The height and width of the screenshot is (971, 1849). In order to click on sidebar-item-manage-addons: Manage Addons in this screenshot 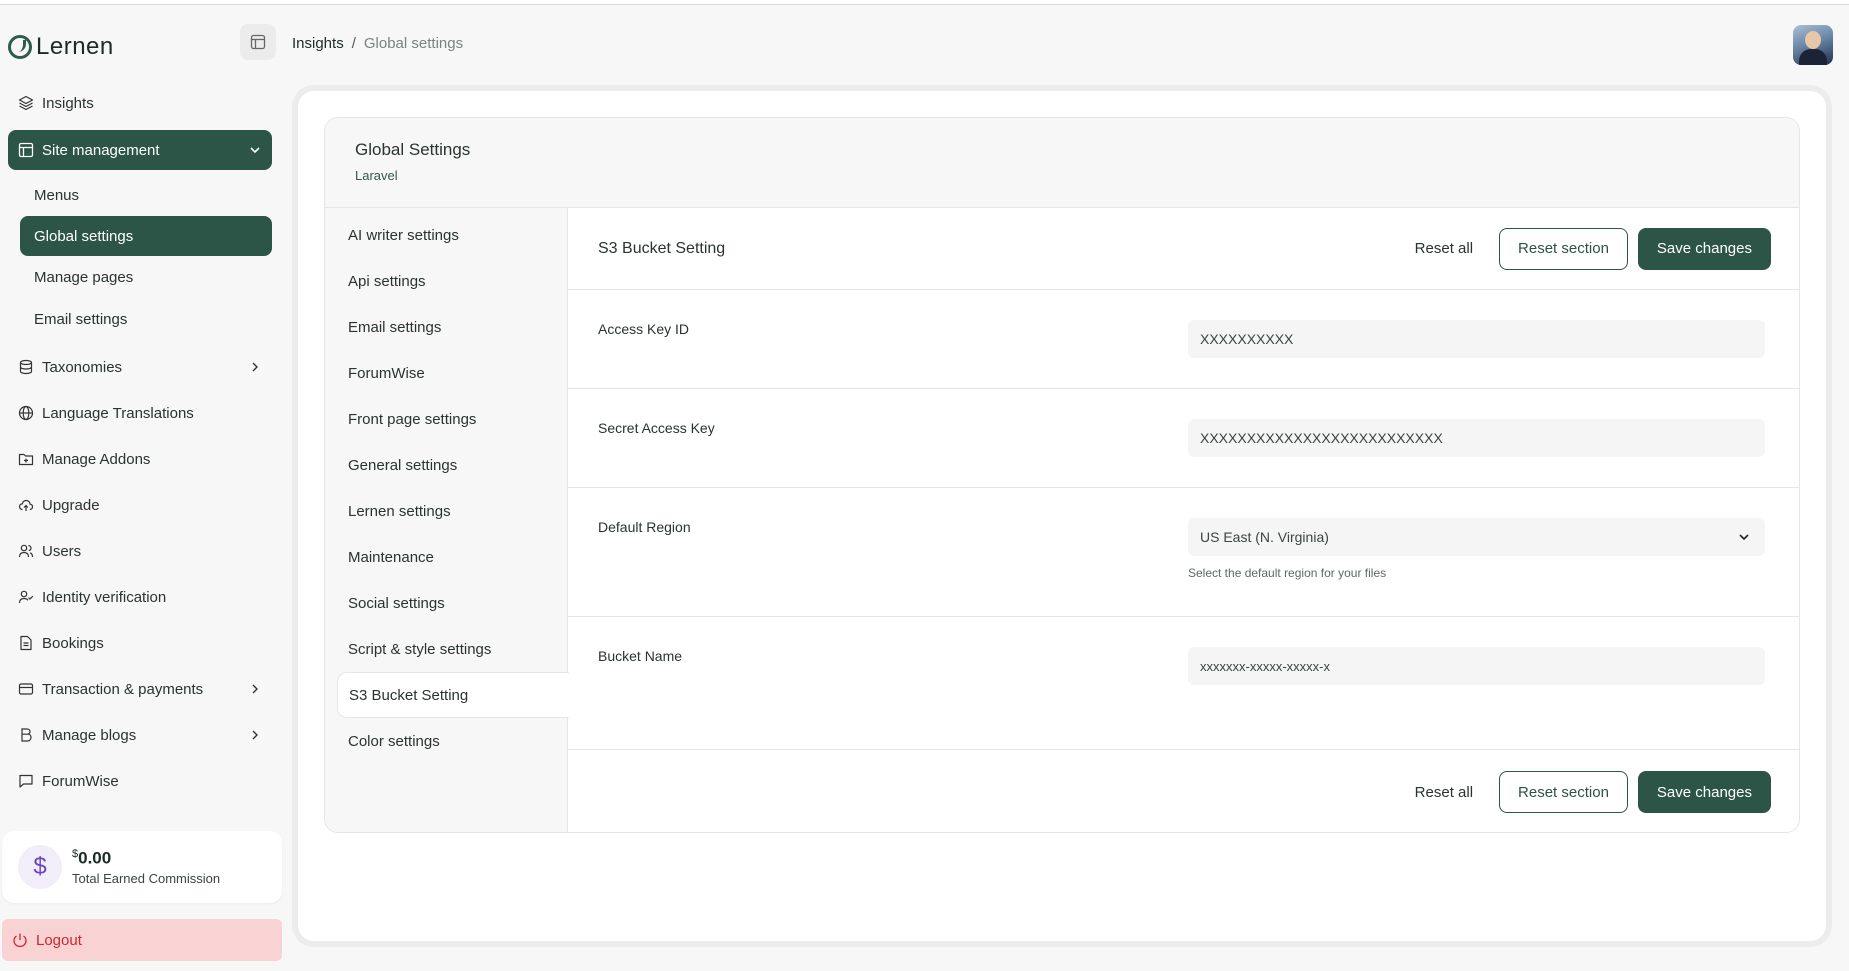, I will do `click(140, 459)`.